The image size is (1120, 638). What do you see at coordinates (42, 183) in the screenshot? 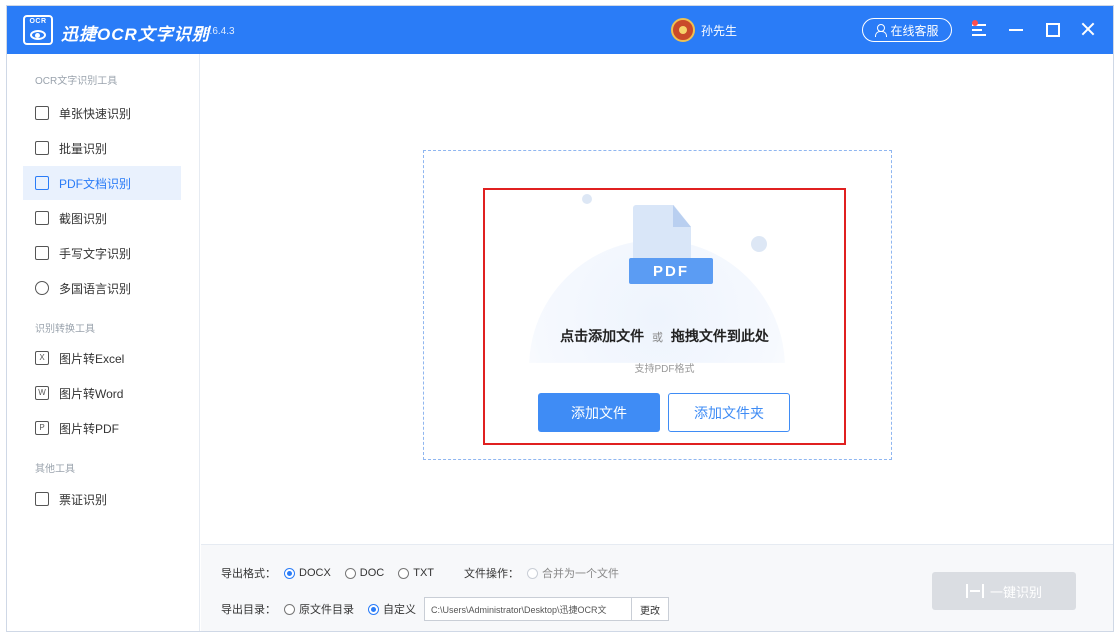
I see `pdf-icon` at bounding box center [42, 183].